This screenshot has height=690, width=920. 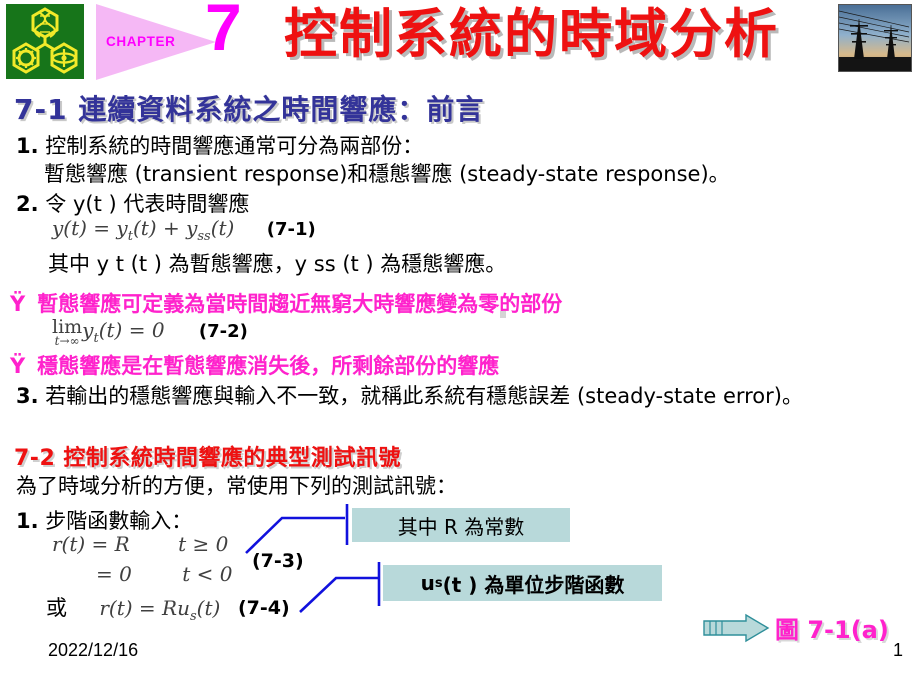 What do you see at coordinates (533, 584) in the screenshot?
I see `callout-2-rest: (t ) 為單位步階函數` at bounding box center [533, 584].